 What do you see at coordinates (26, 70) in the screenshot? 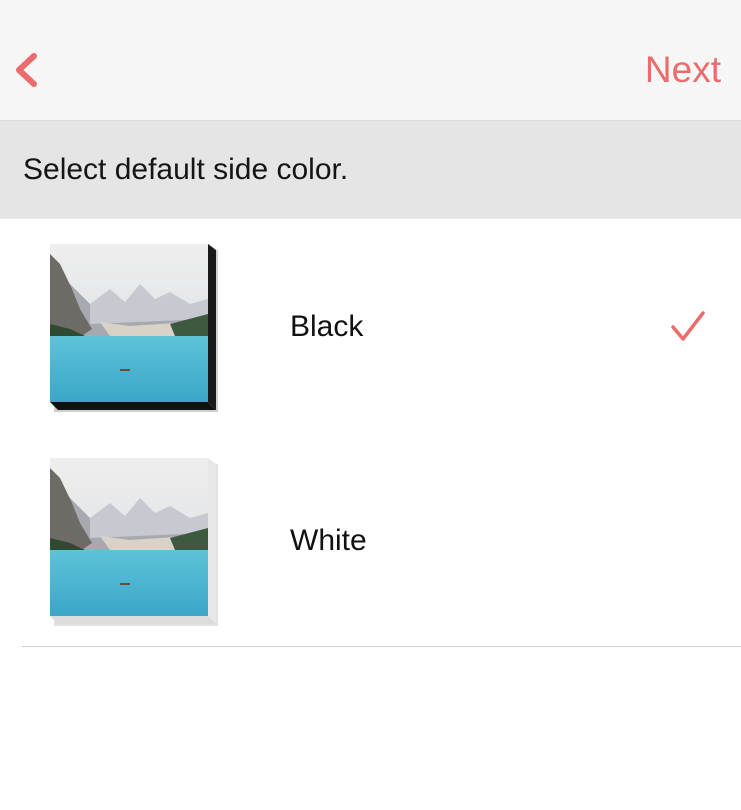
I see `chevron-left-icon` at bounding box center [26, 70].